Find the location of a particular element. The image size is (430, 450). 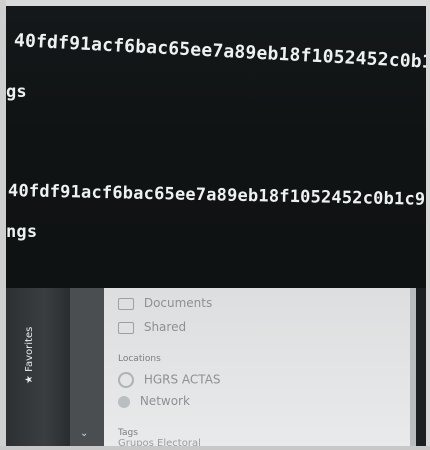

terminal-line: 40fdf91acf6bac65ee7a89eb18f1052452c0b1c is located at coordinates (219, 52).